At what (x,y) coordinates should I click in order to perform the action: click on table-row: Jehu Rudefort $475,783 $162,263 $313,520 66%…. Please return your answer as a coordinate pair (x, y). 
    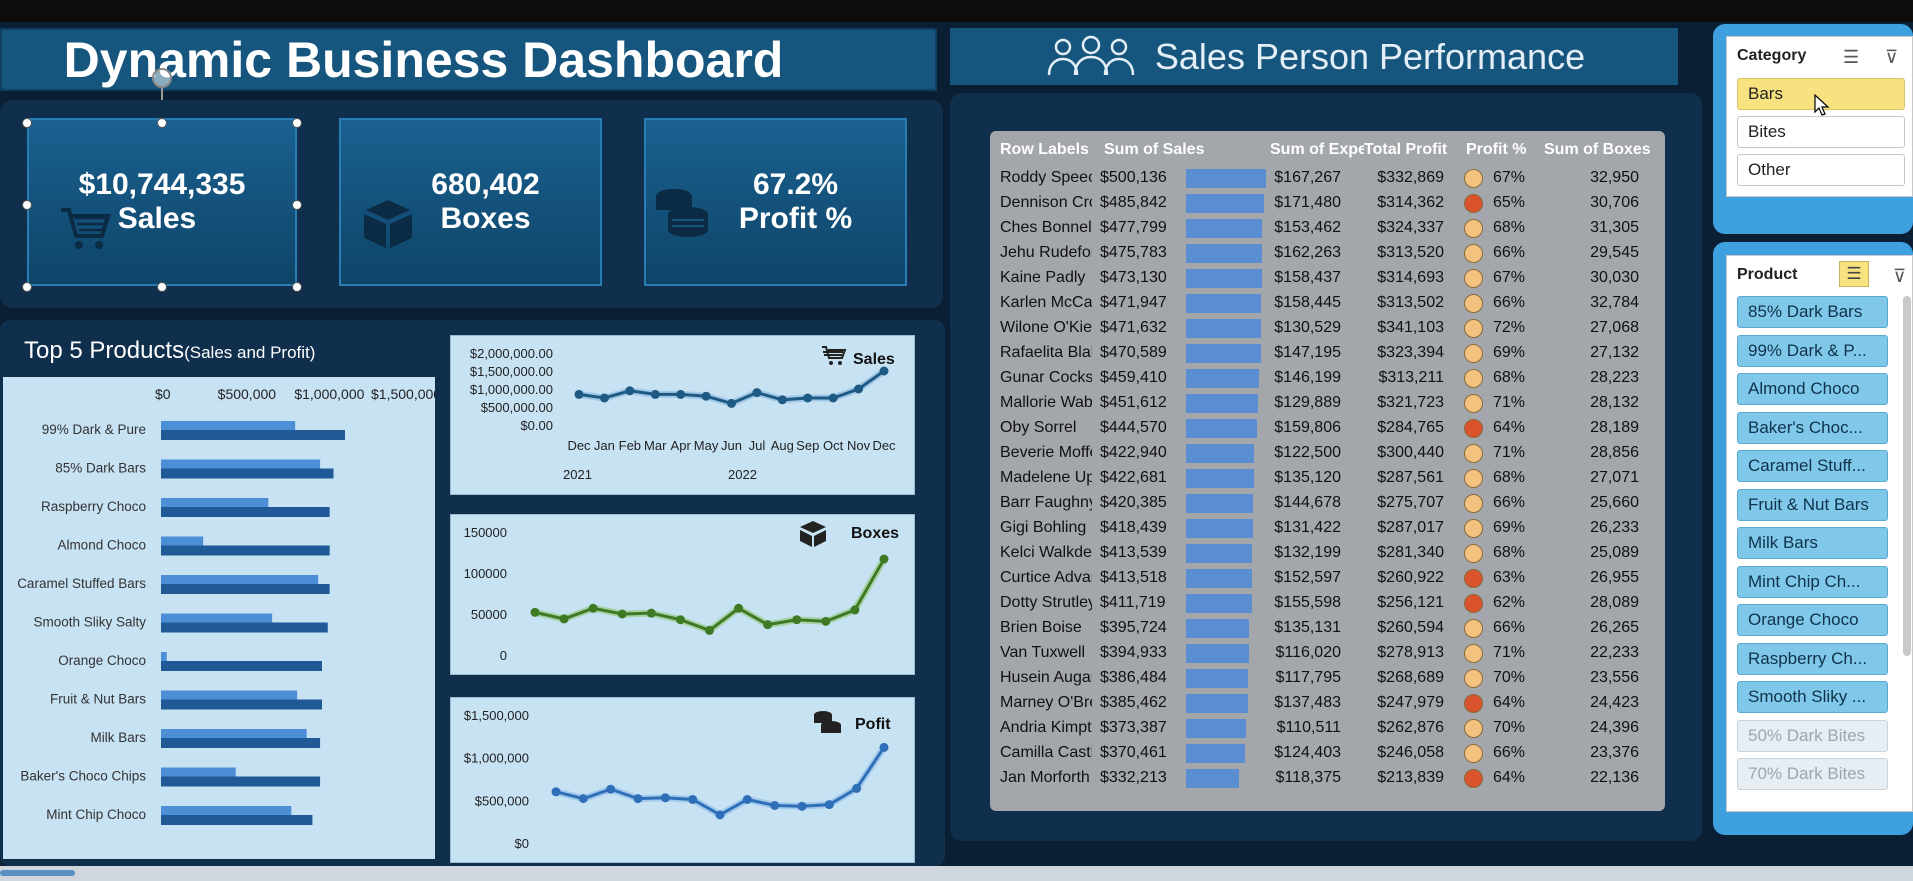
    Looking at the image, I should click on (1327, 253).